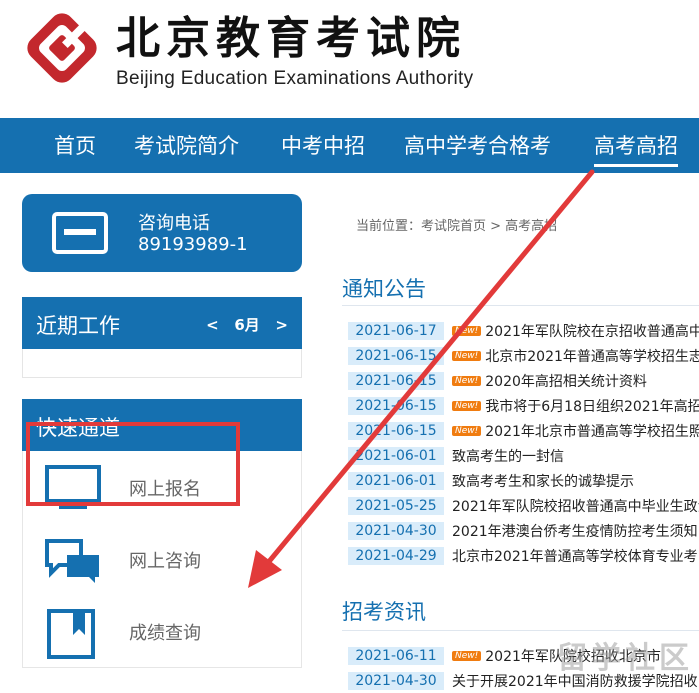 The image size is (699, 693). I want to click on phone-label: 咨询电话, so click(174, 223).